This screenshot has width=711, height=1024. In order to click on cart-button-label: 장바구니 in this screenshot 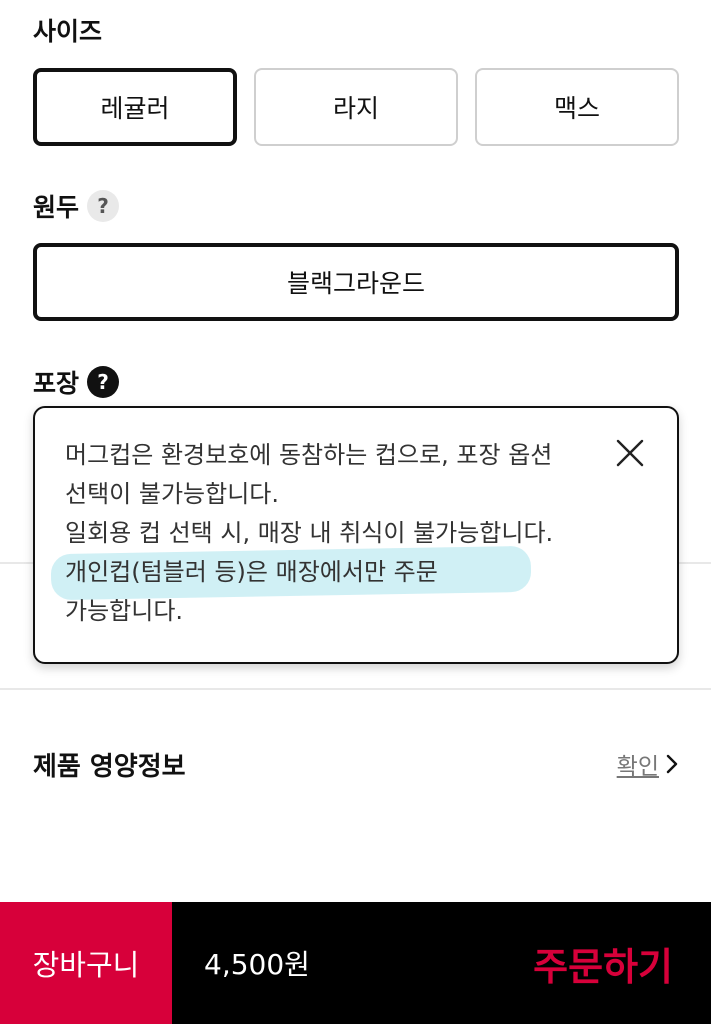, I will do `click(86, 965)`.